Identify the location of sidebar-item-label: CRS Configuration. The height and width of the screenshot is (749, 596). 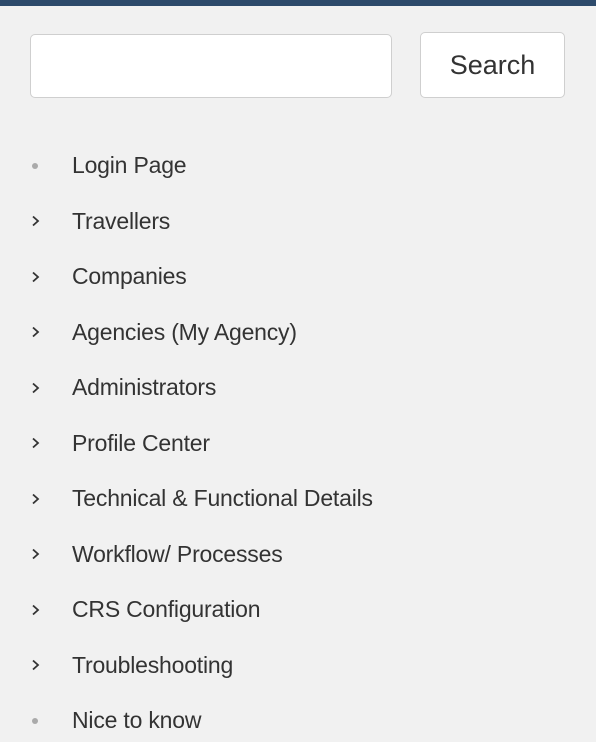
(166, 609).